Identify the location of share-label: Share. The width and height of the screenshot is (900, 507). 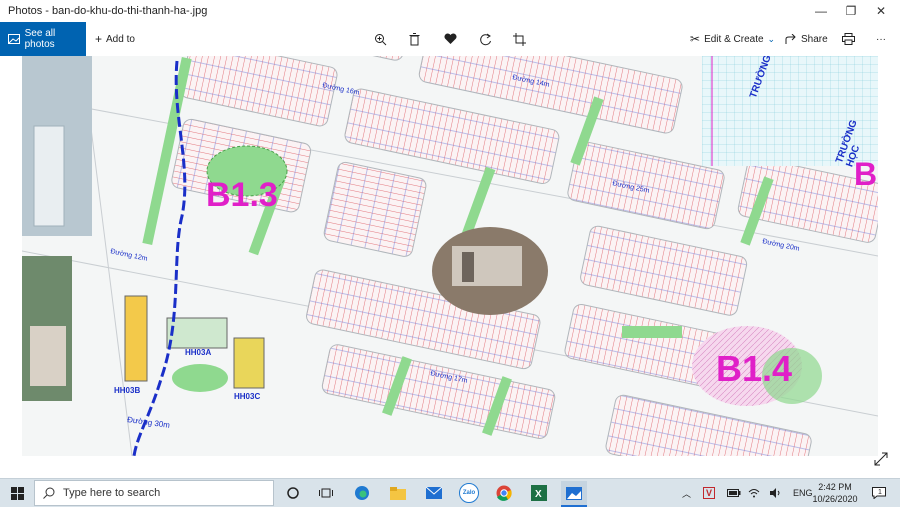
(814, 39).